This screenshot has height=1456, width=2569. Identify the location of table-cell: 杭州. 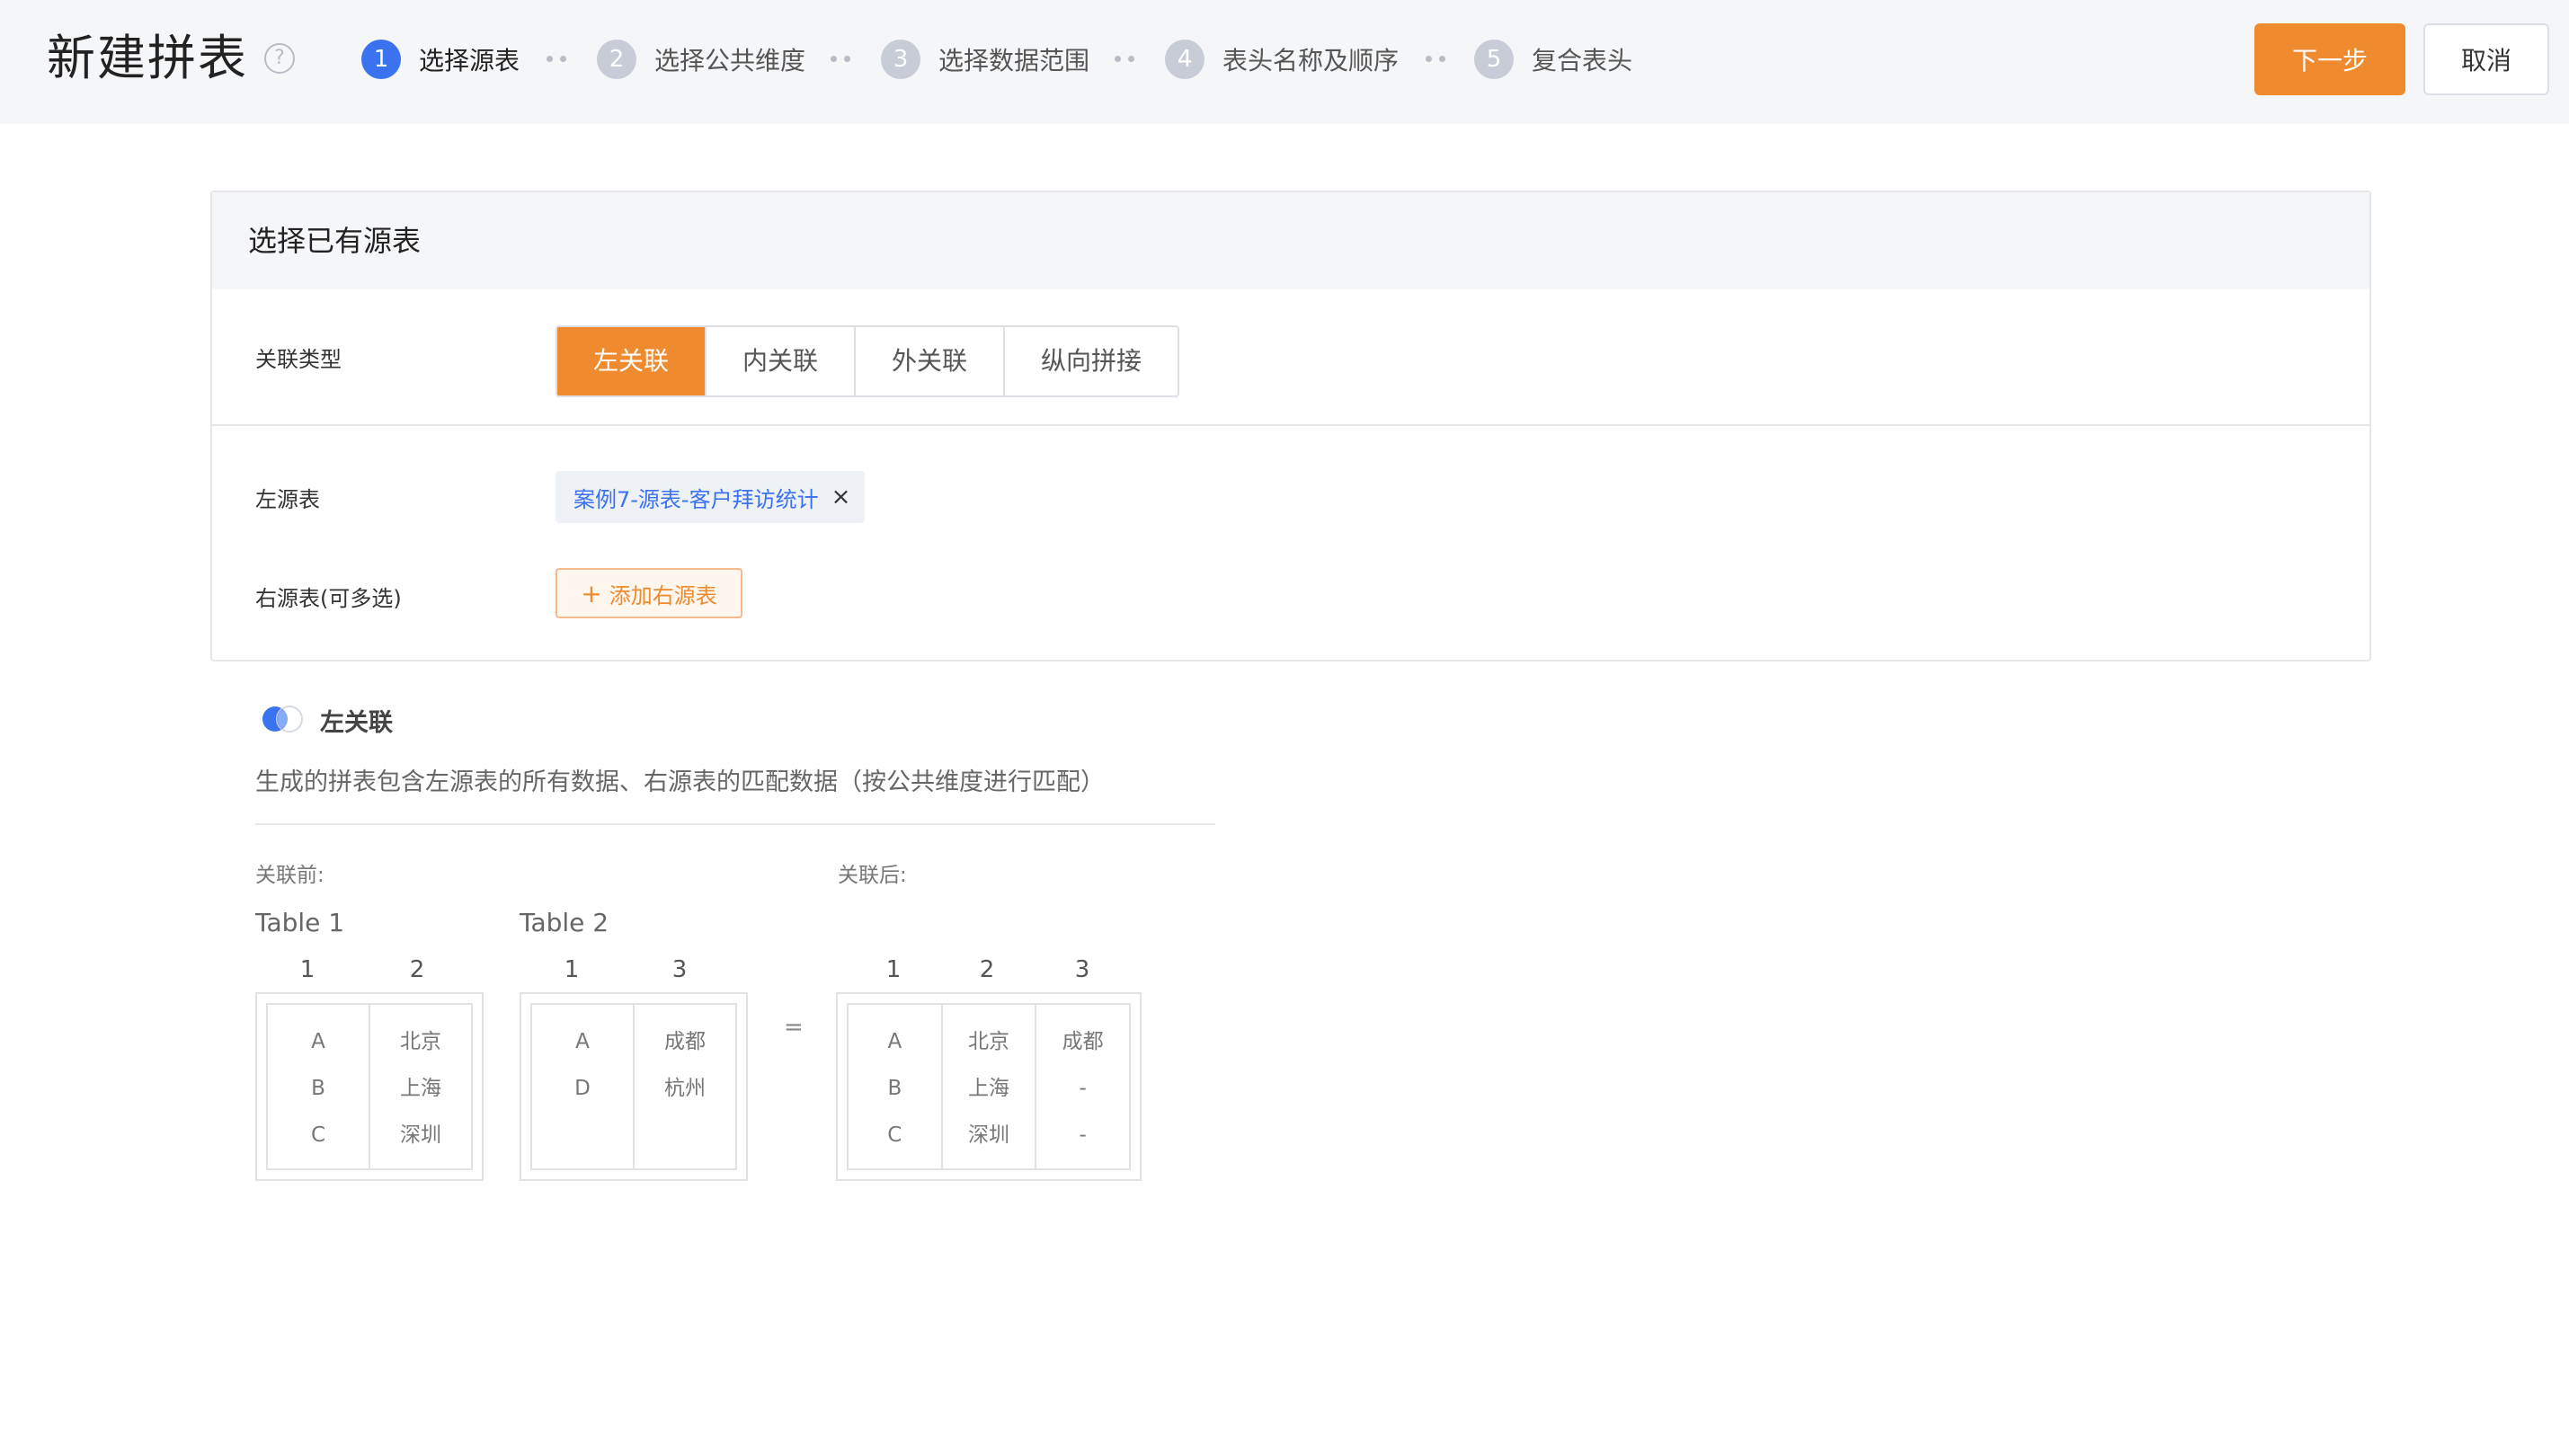
(685, 1088).